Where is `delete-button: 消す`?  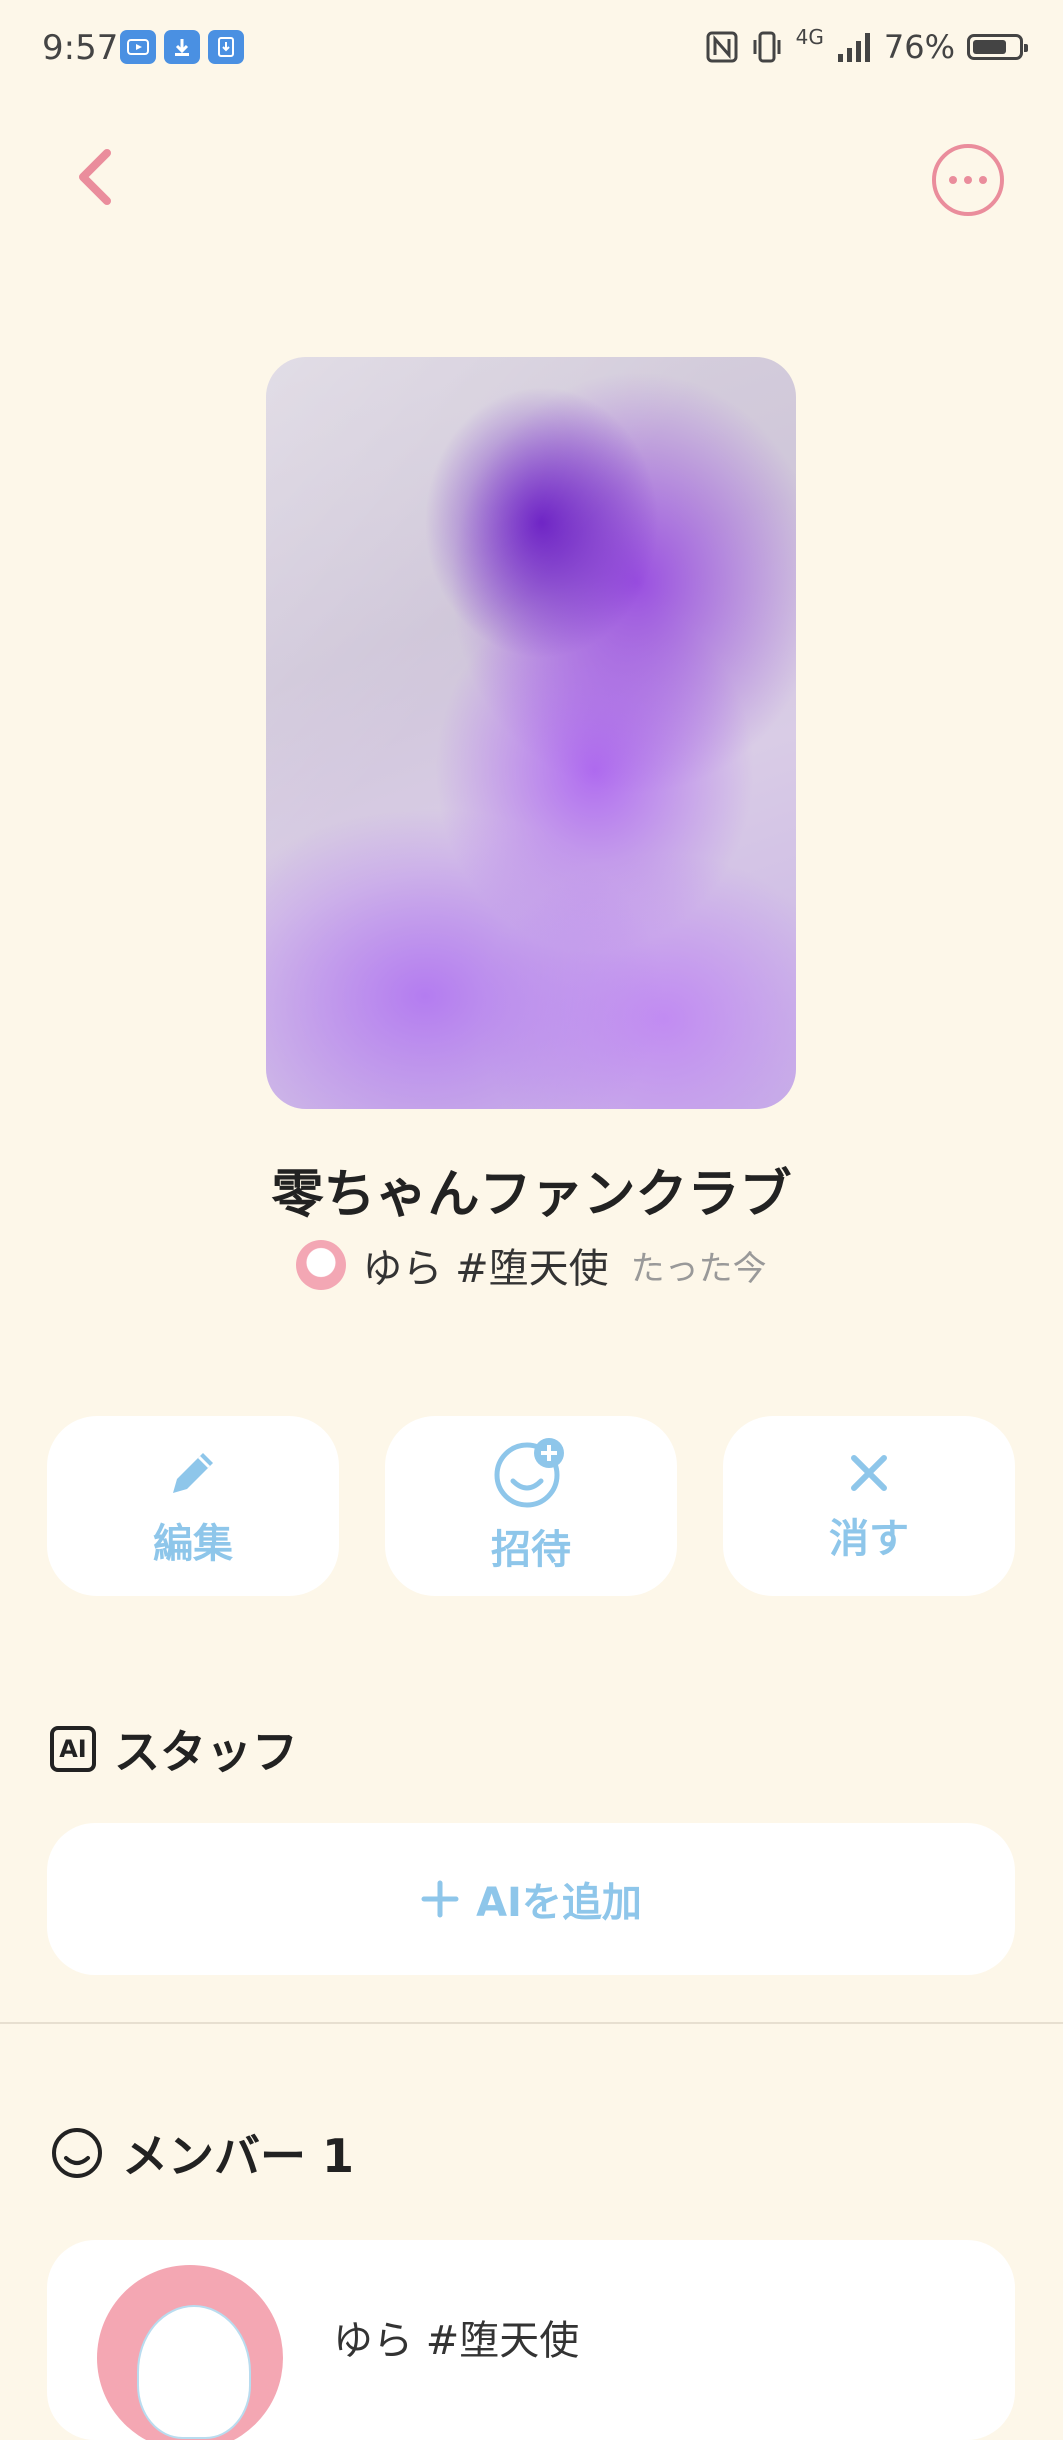
delete-button: 消す is located at coordinates (869, 1506).